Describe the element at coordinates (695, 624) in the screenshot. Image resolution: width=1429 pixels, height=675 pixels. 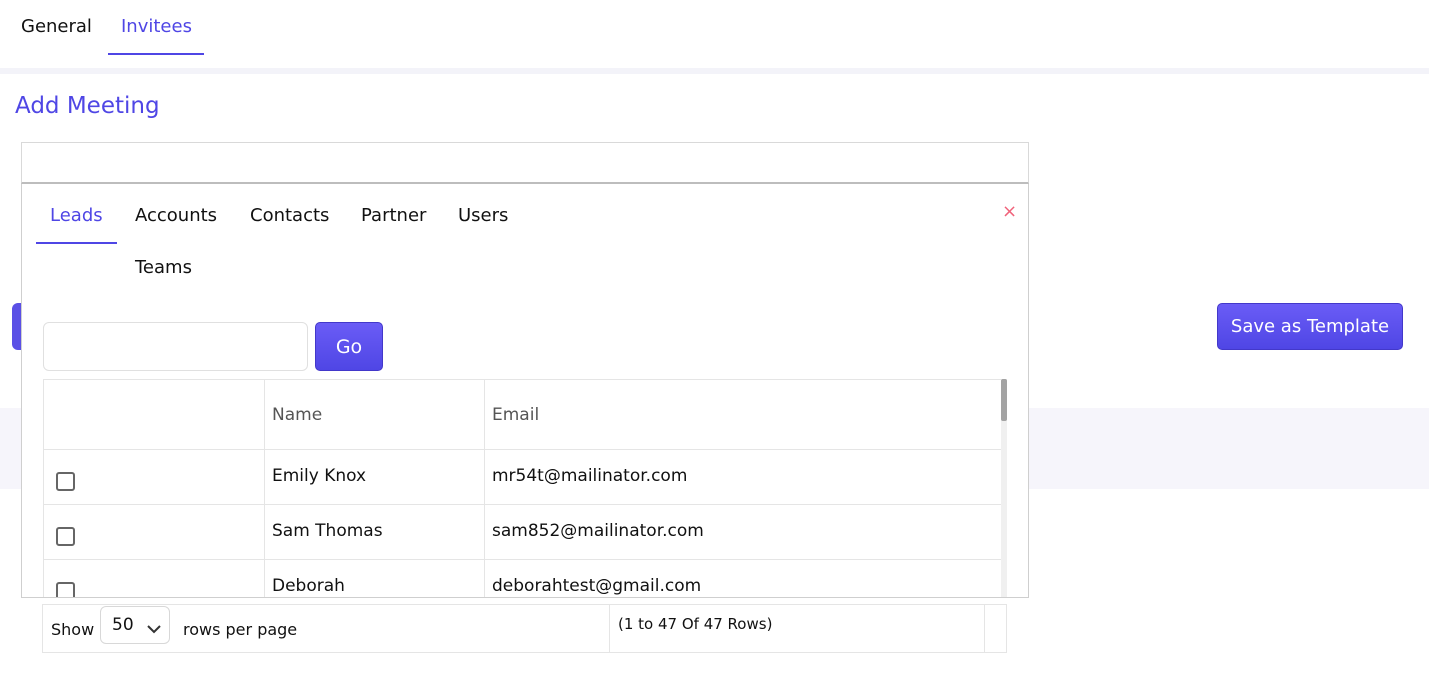
I see `row-count-text: (1 to 47 Of 47 Rows)` at that location.